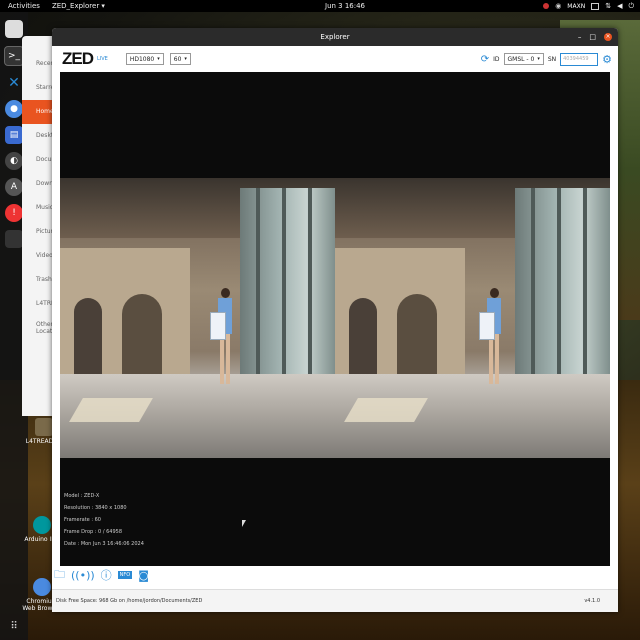 The width and height of the screenshot is (640, 640). What do you see at coordinates (14, 161) in the screenshot?
I see `obs-icon: ◐` at bounding box center [14, 161].